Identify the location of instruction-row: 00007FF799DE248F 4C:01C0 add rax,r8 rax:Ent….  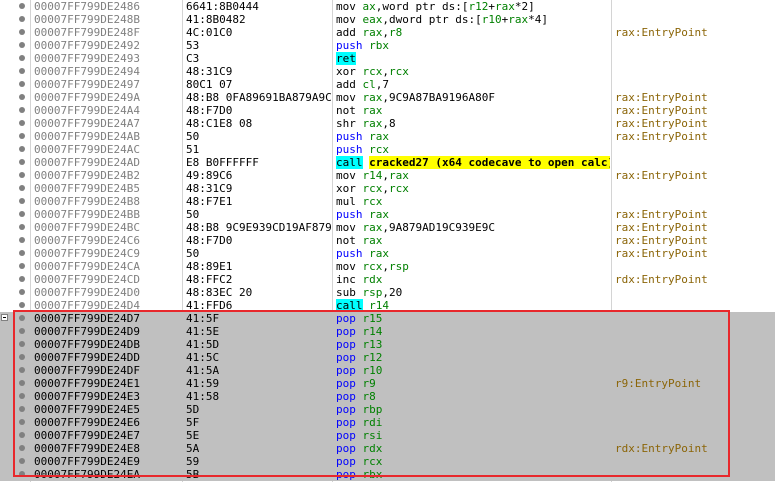
(387, 32).